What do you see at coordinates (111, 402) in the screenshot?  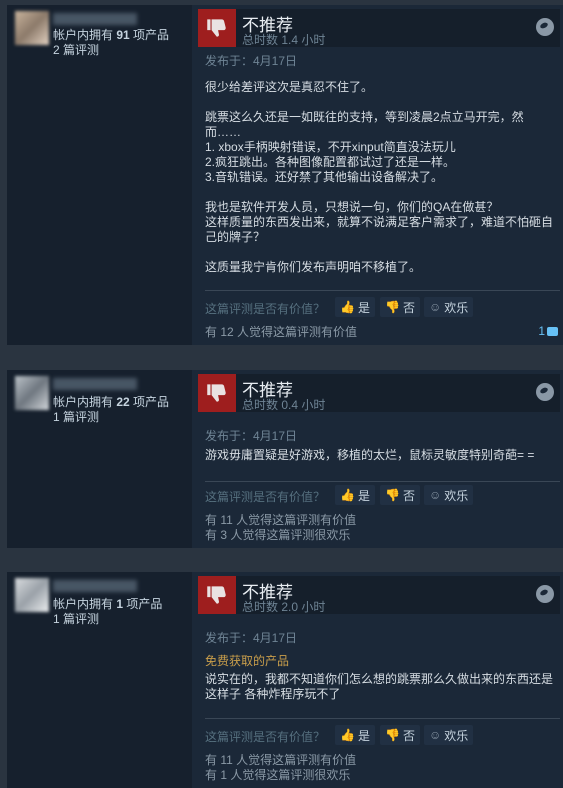 I see `products-owned: 帐户内拥有 22 项产品` at bounding box center [111, 402].